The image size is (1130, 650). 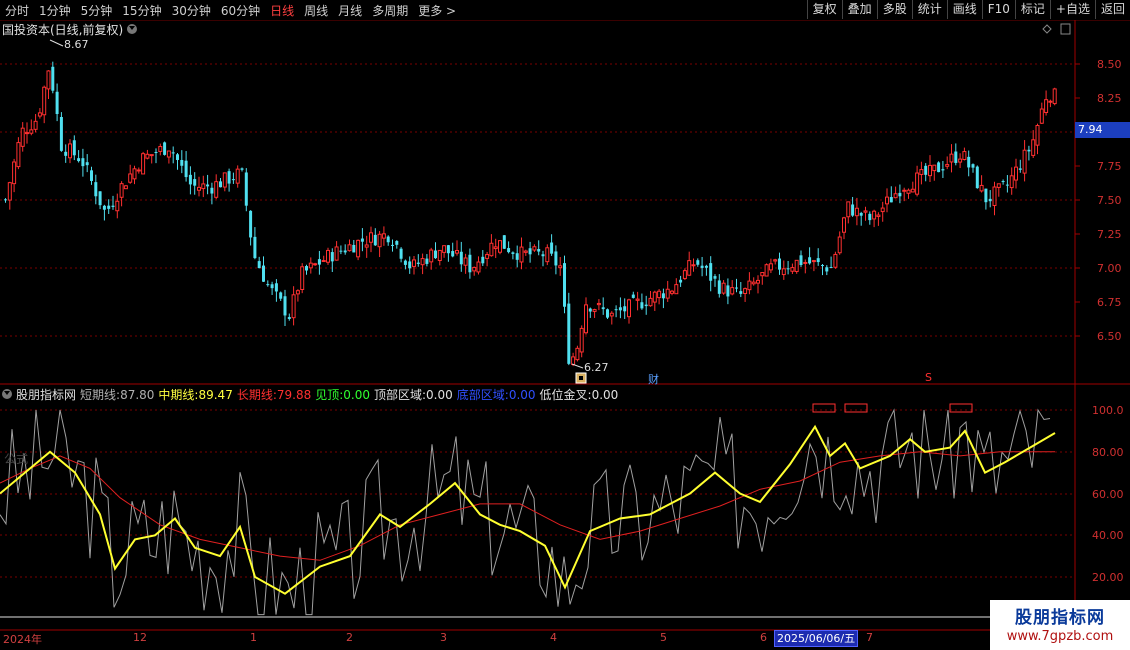 What do you see at coordinates (274, 394) in the screenshot?
I see `long-term-value: 长期线:79.88` at bounding box center [274, 394].